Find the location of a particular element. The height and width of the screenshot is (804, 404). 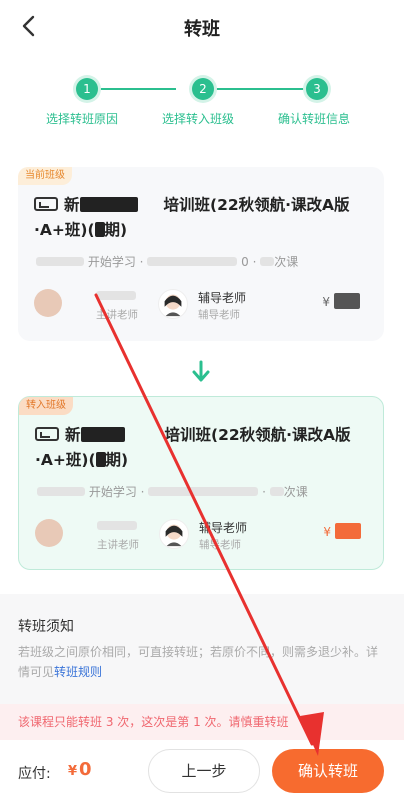

page-title: 转班 is located at coordinates (202, 29).